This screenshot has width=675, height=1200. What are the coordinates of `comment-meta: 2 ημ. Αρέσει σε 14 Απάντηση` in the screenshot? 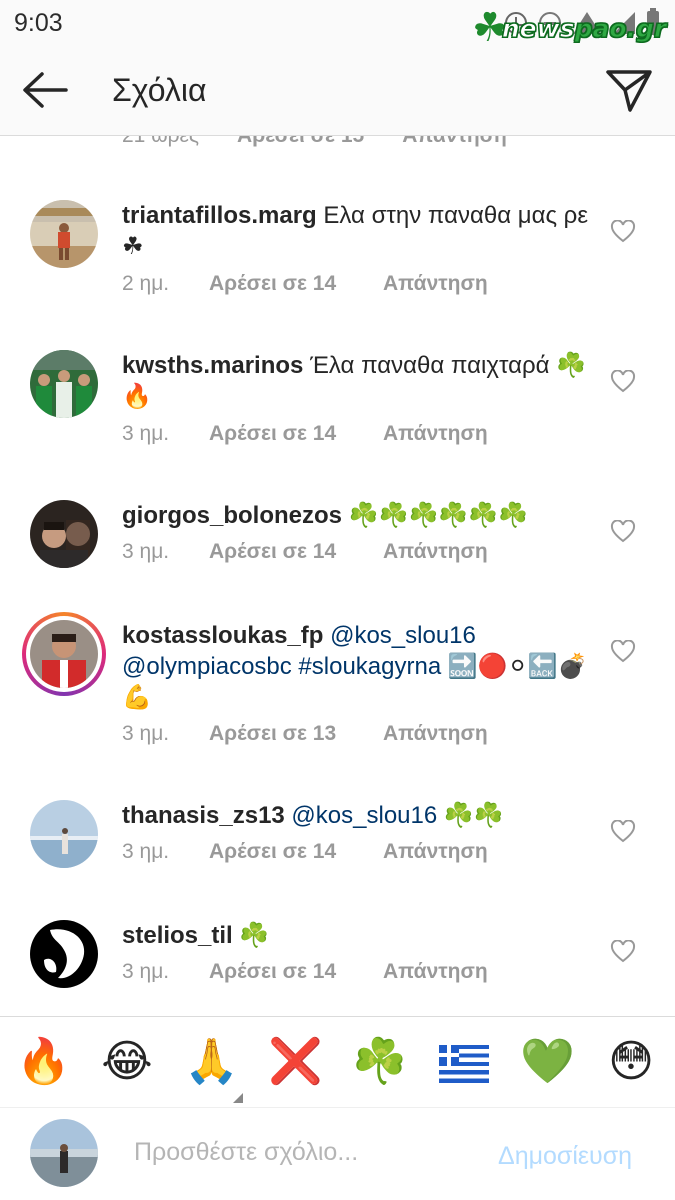 It's located at (305, 284).